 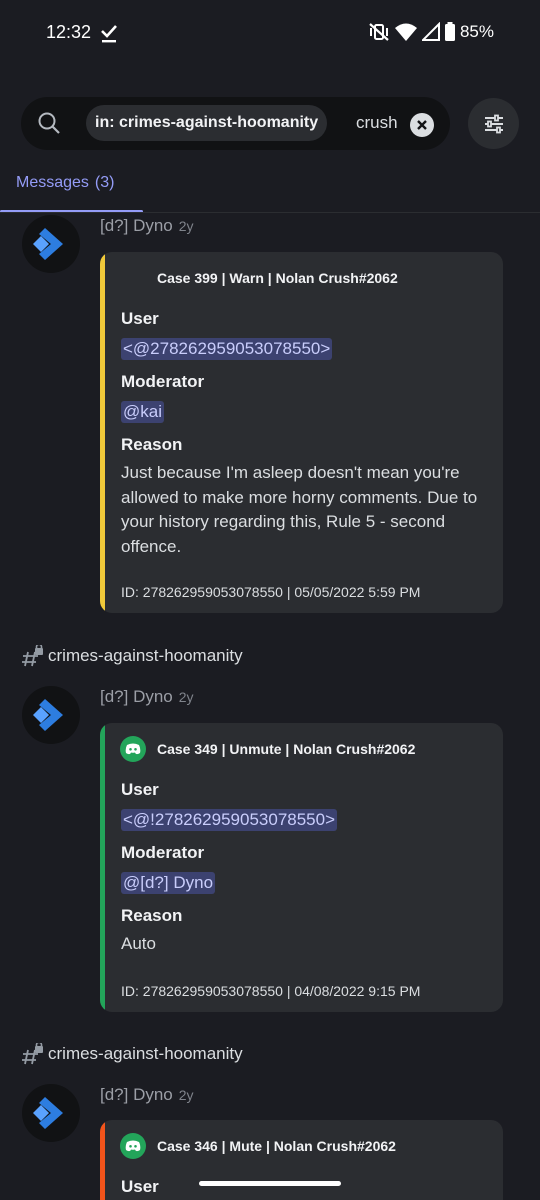 I want to click on status-icons: 85%, so click(x=431, y=32).